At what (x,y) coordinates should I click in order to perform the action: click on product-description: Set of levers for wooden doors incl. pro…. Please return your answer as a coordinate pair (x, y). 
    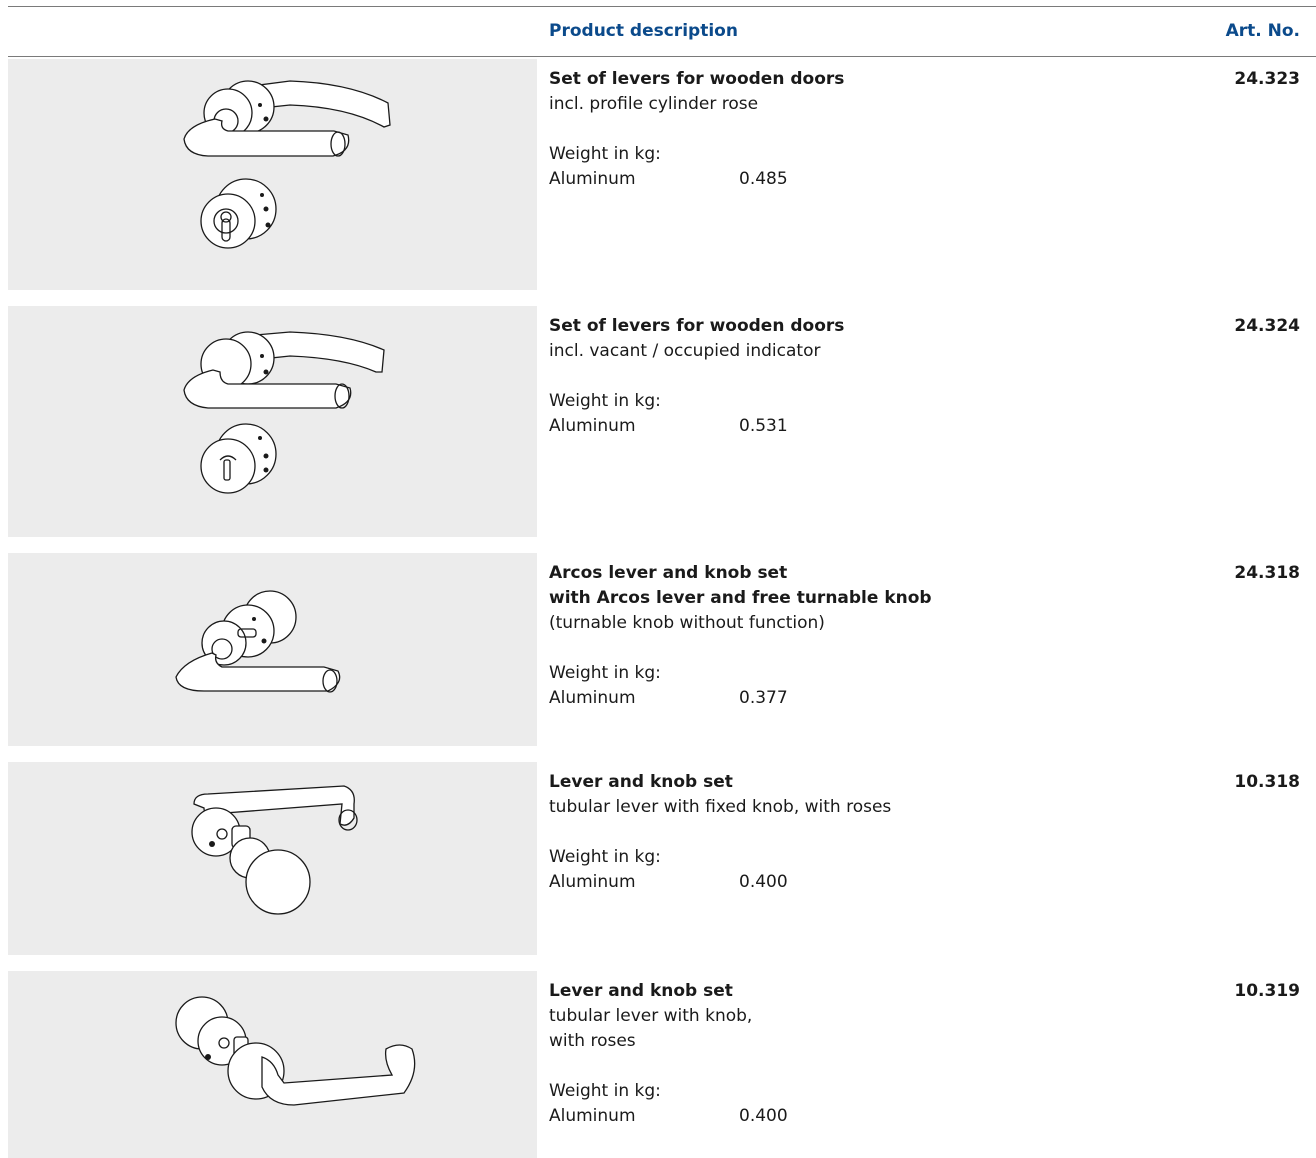
    Looking at the image, I should click on (696, 129).